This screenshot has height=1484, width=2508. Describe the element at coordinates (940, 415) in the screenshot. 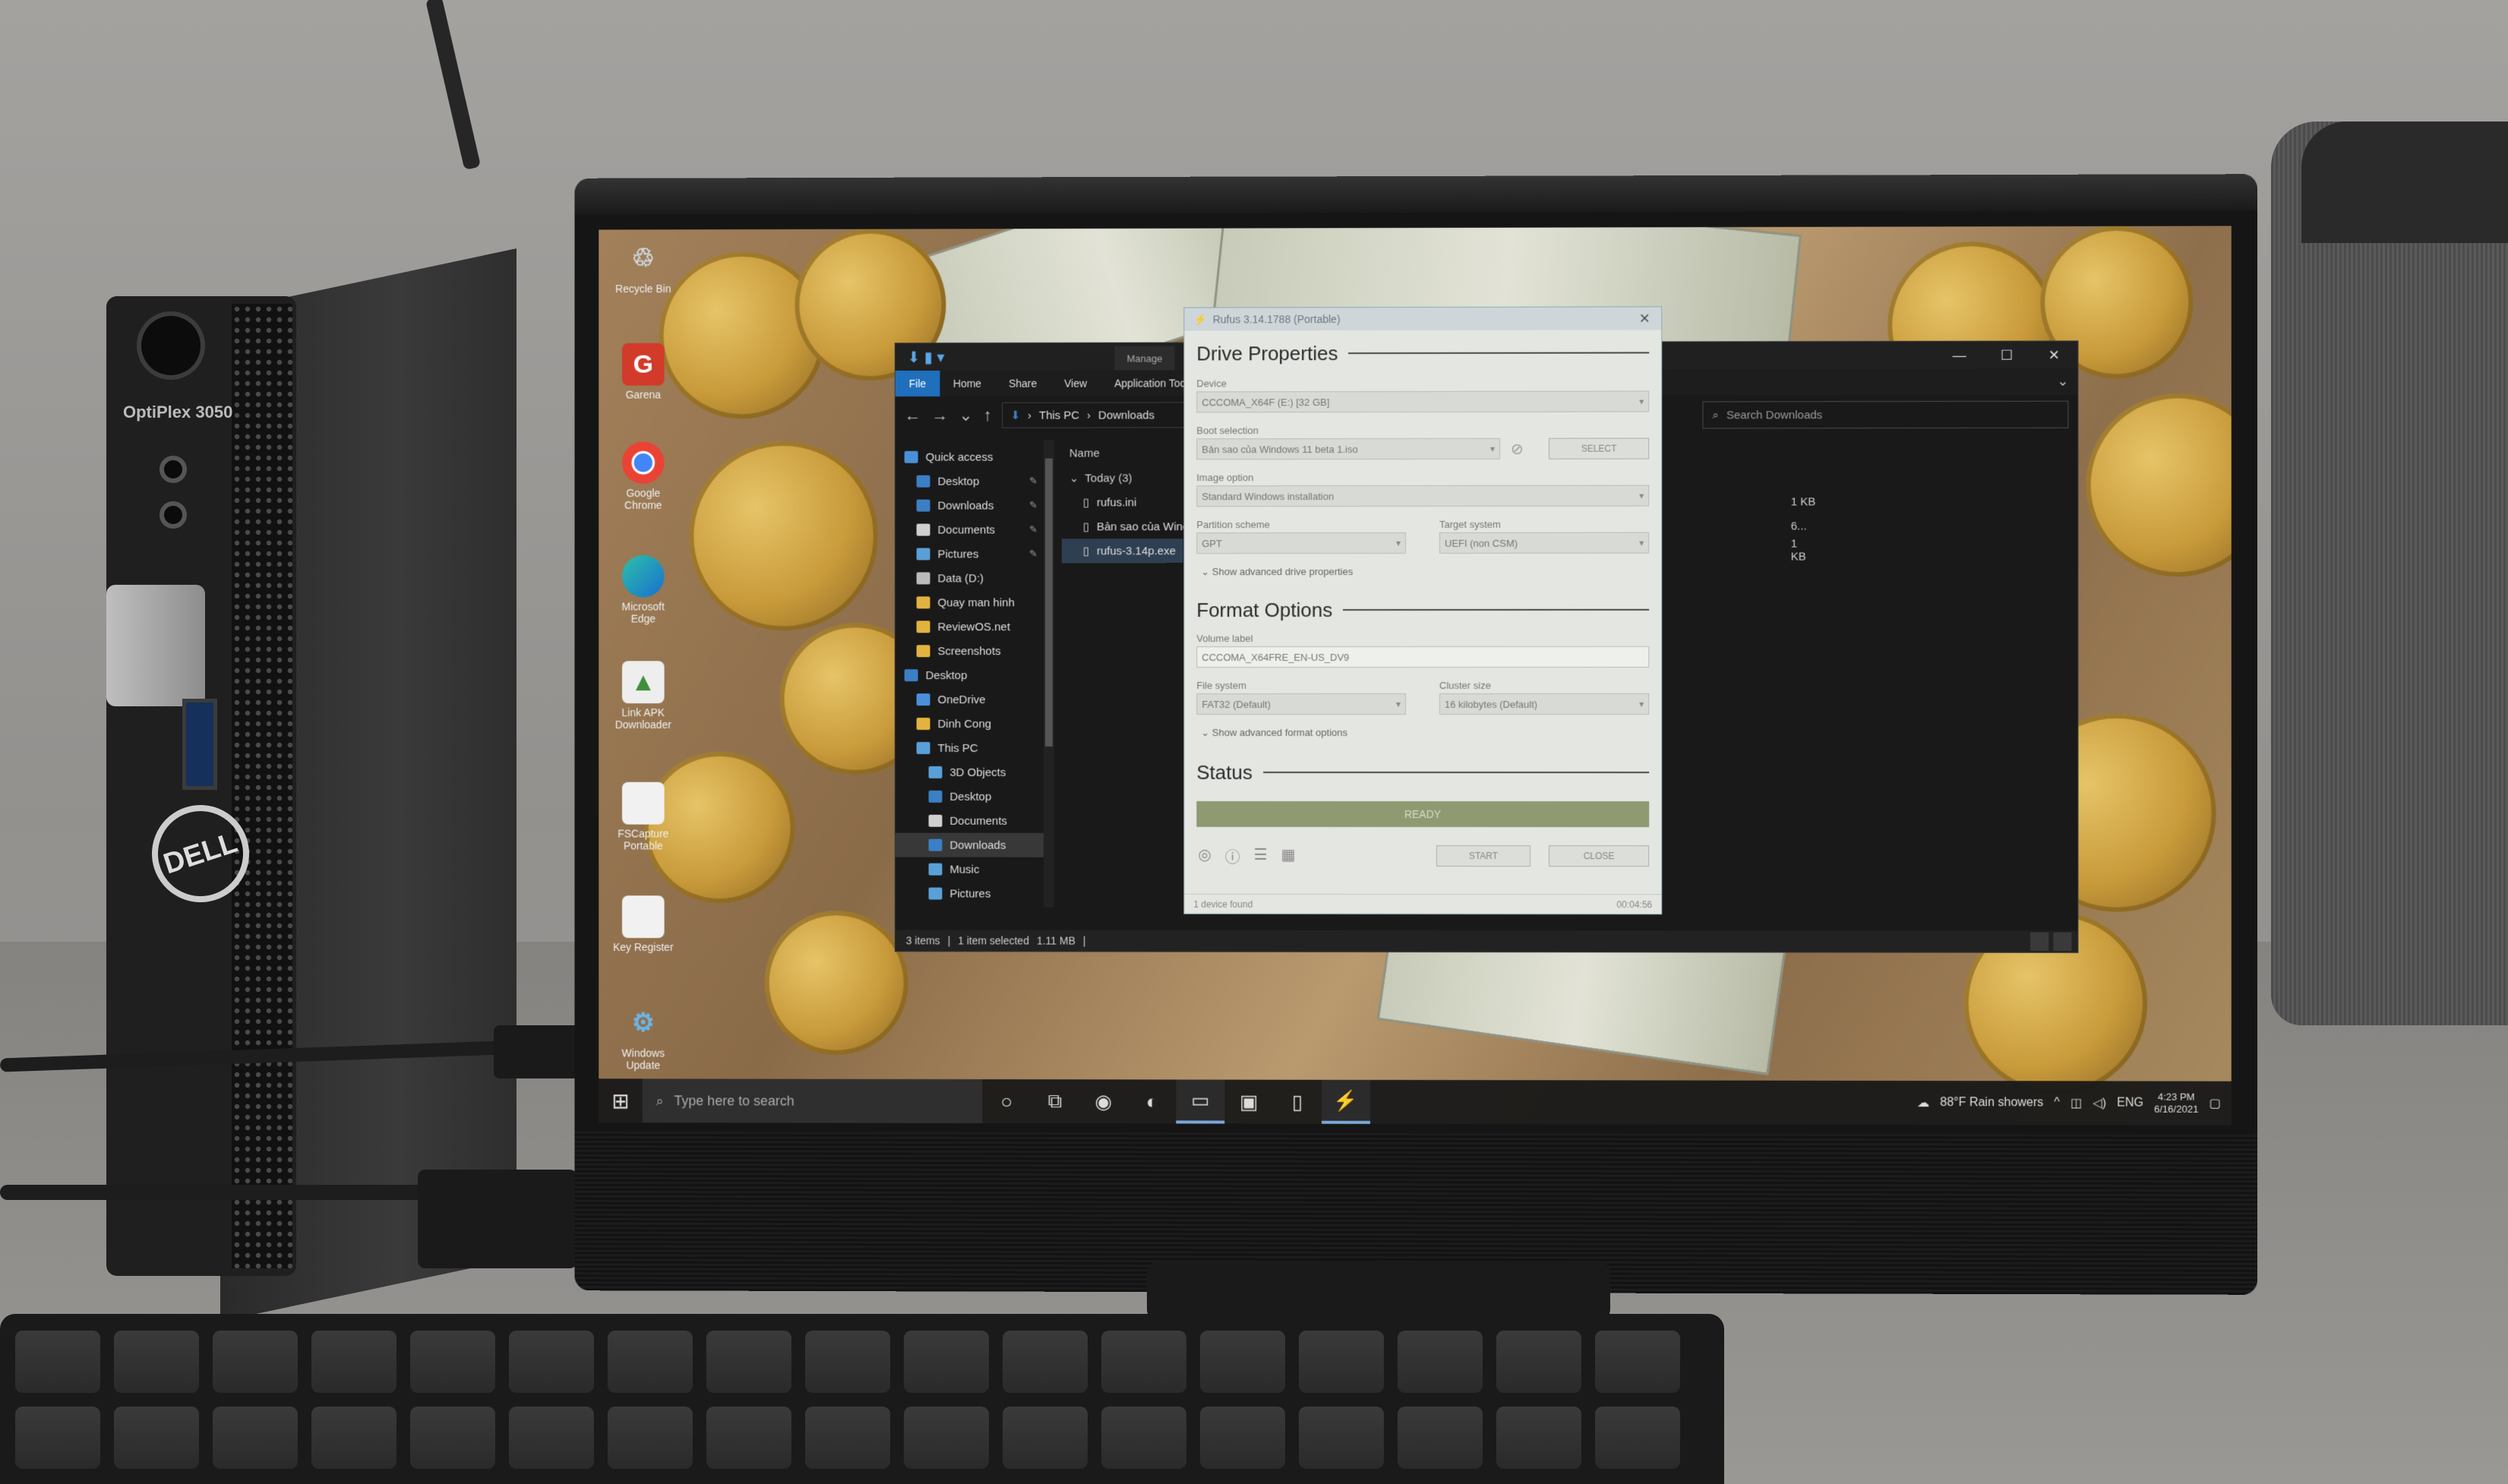

I see `forward-arrow-icon: →` at that location.